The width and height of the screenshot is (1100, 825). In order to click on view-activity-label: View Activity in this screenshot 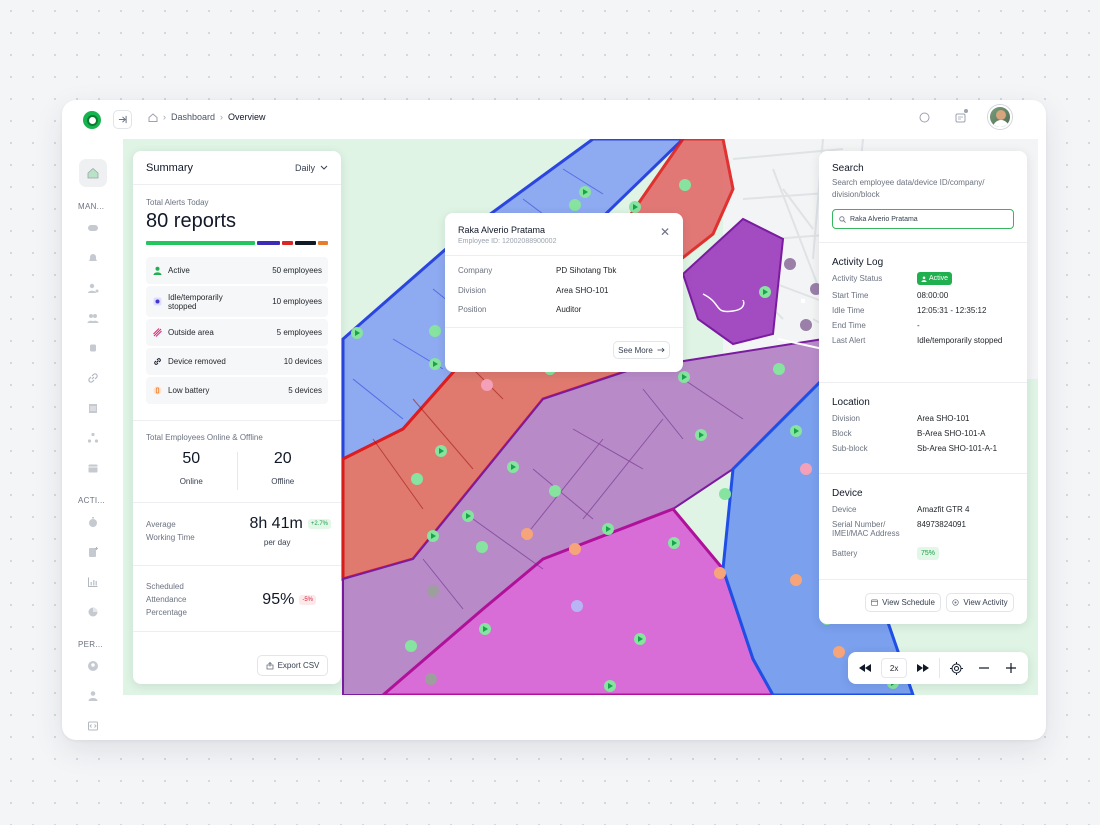, I will do `click(985, 602)`.